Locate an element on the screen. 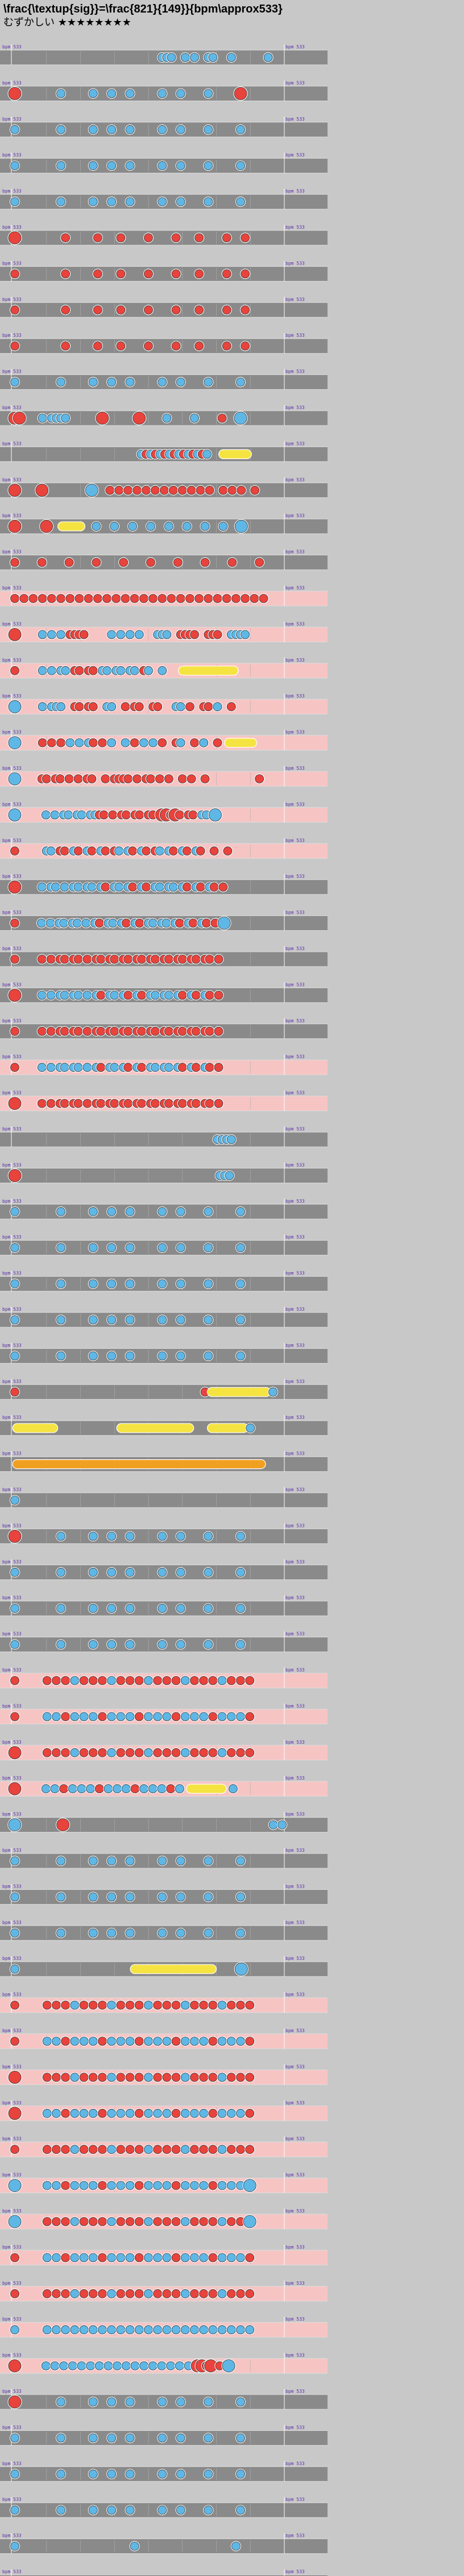  drumroll-note is located at coordinates (227, 1428).